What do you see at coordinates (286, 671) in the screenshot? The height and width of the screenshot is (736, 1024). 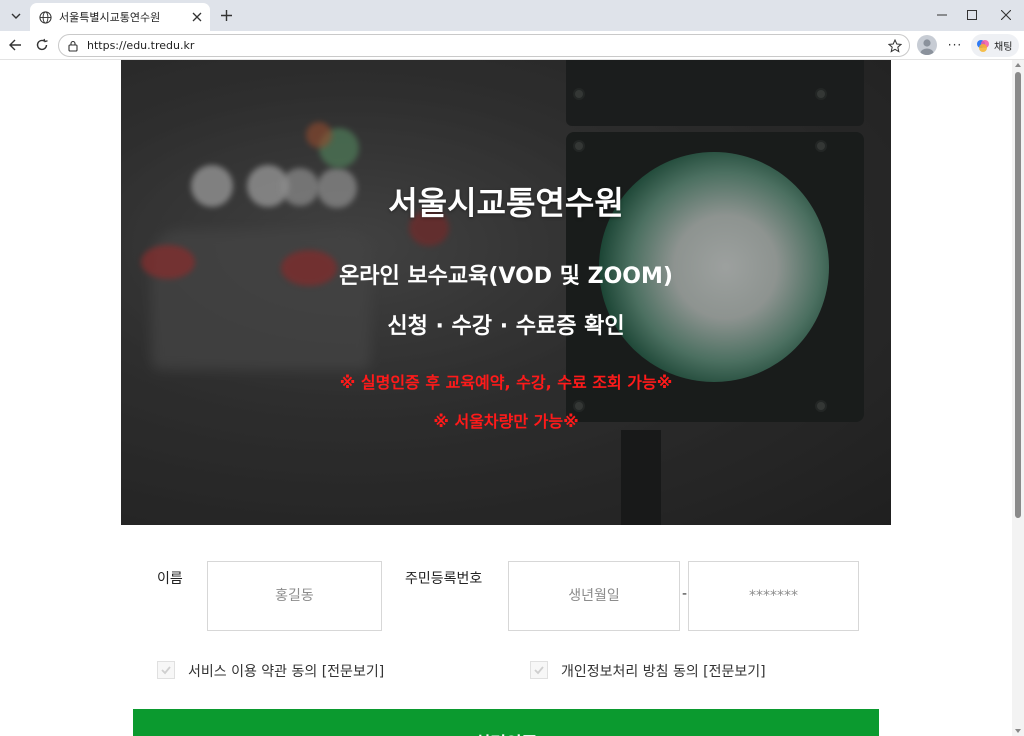 I see `terms-agree-label: 서비스 이용 약관 동의 [전문보기]` at bounding box center [286, 671].